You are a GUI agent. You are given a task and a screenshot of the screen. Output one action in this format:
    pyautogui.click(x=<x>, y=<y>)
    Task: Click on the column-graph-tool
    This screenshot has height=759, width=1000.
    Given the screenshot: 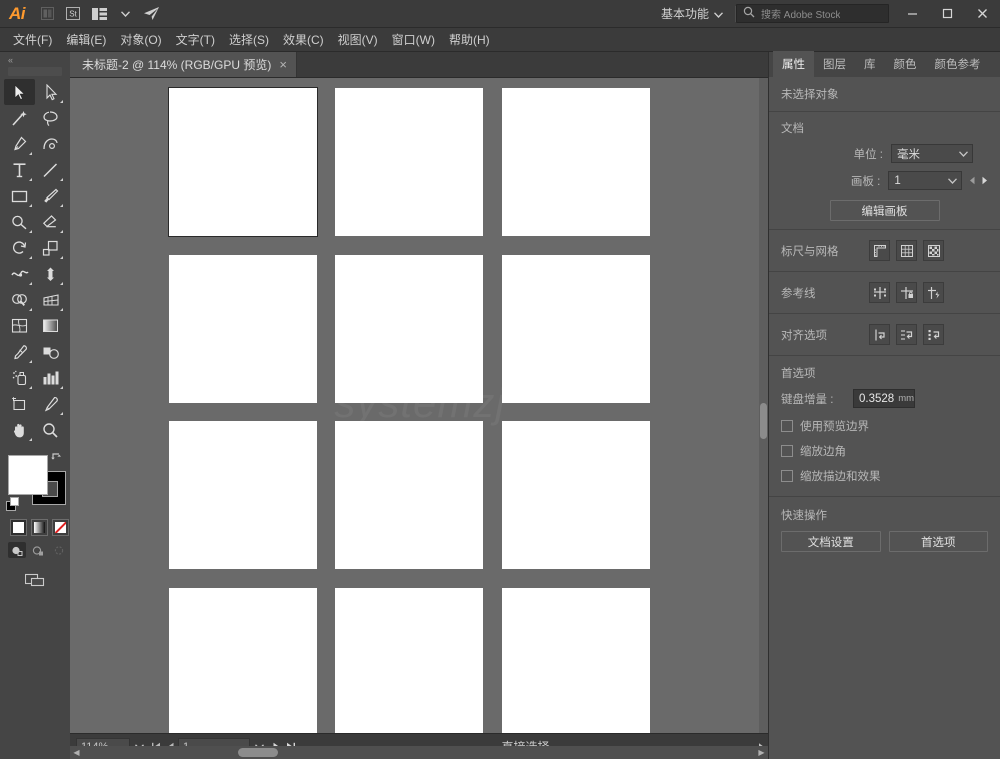 What is the action you would take?
    pyautogui.click(x=50, y=378)
    